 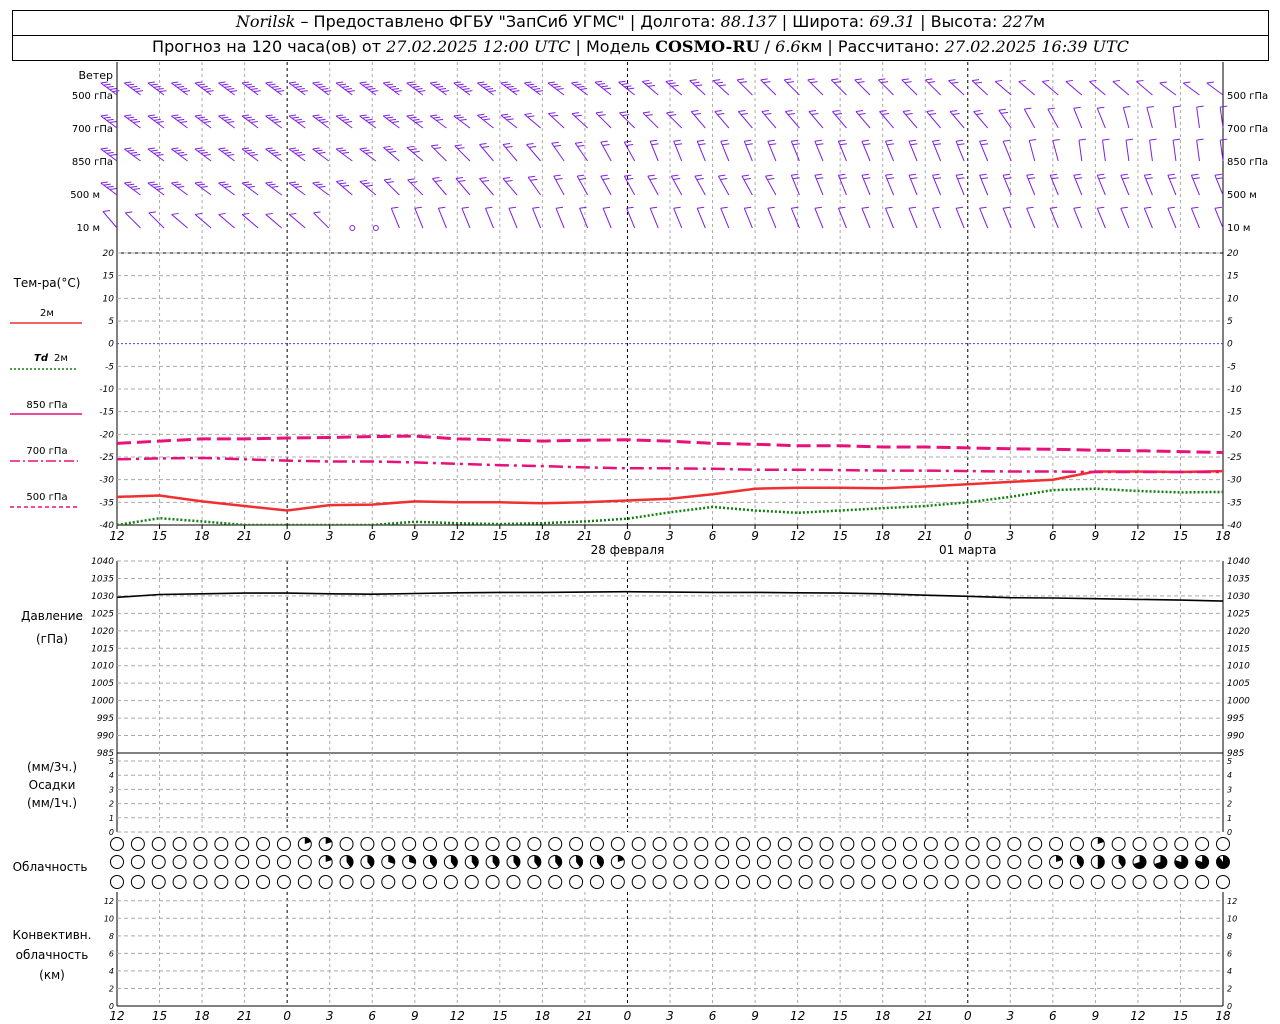 What do you see at coordinates (543, 1016) in the screenshot?
I see `x-tick-label-bottom: 18` at bounding box center [543, 1016].